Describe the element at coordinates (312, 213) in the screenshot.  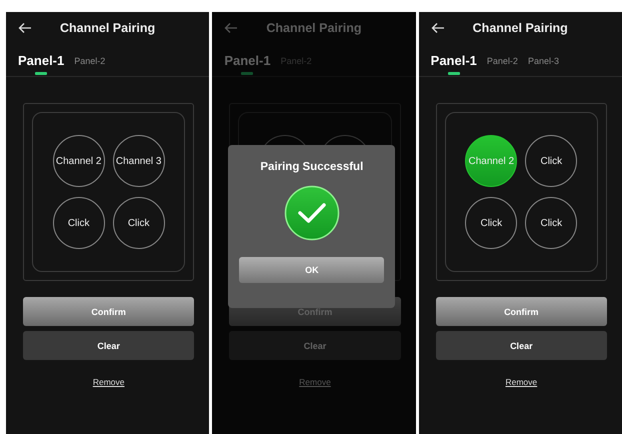
I see `checkmark-icon` at that location.